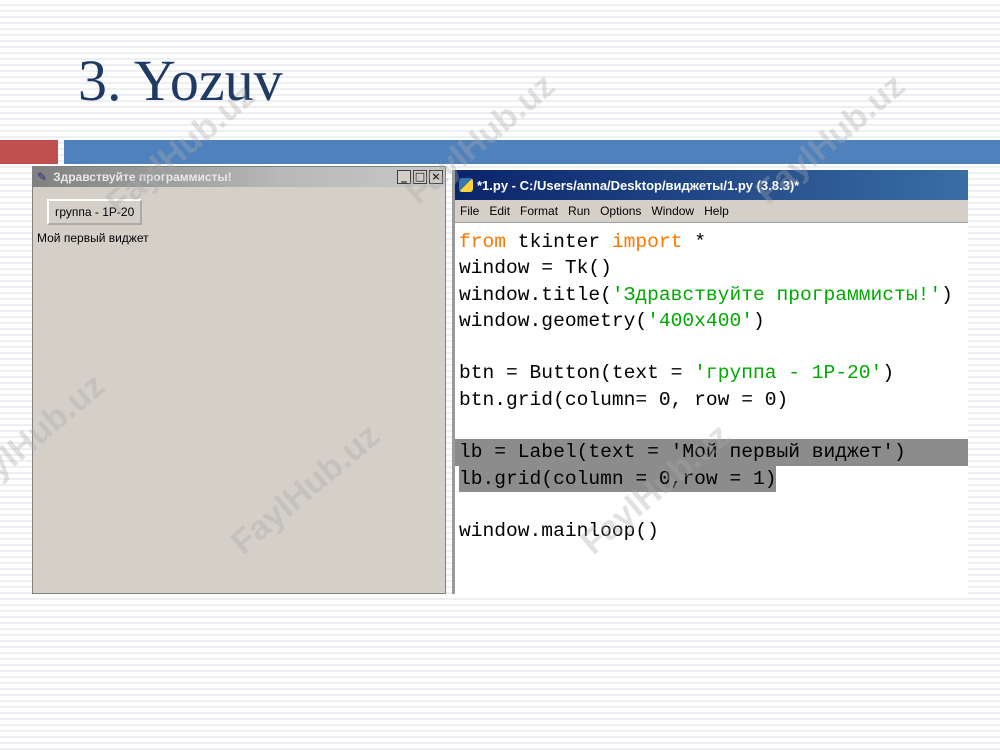  What do you see at coordinates (532, 152) in the screenshot?
I see `accent-bar-blue` at bounding box center [532, 152].